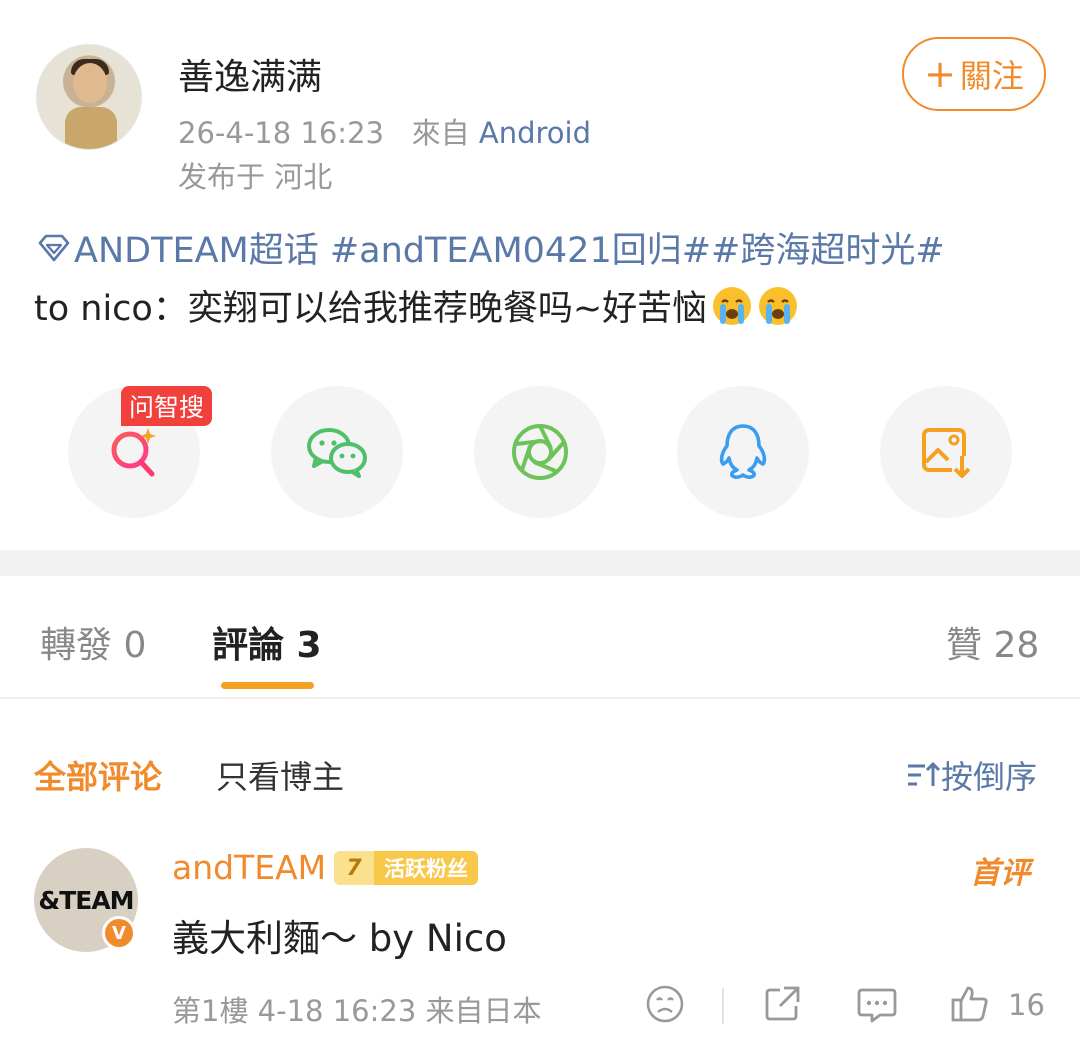 The height and width of the screenshot is (1040, 1080). I want to click on verified-badge-icon: V, so click(119, 933).